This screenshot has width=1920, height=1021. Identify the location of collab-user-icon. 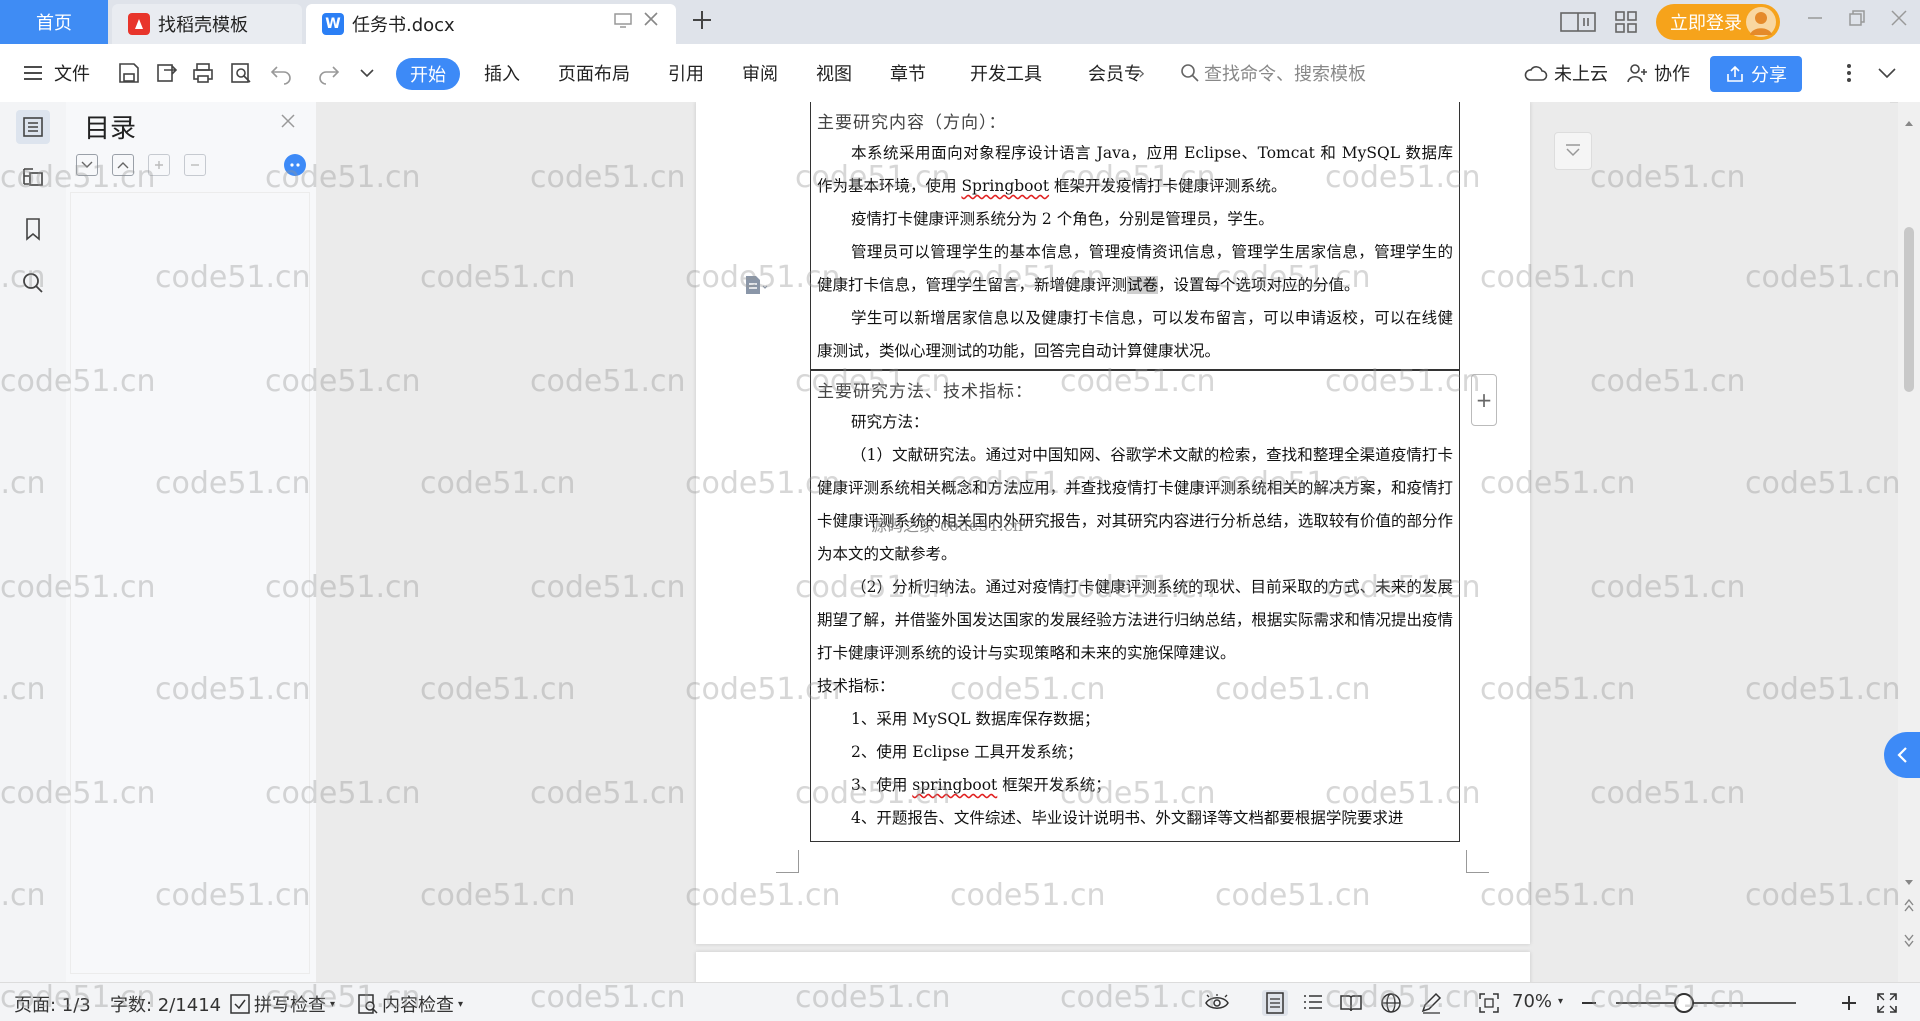
(1637, 73).